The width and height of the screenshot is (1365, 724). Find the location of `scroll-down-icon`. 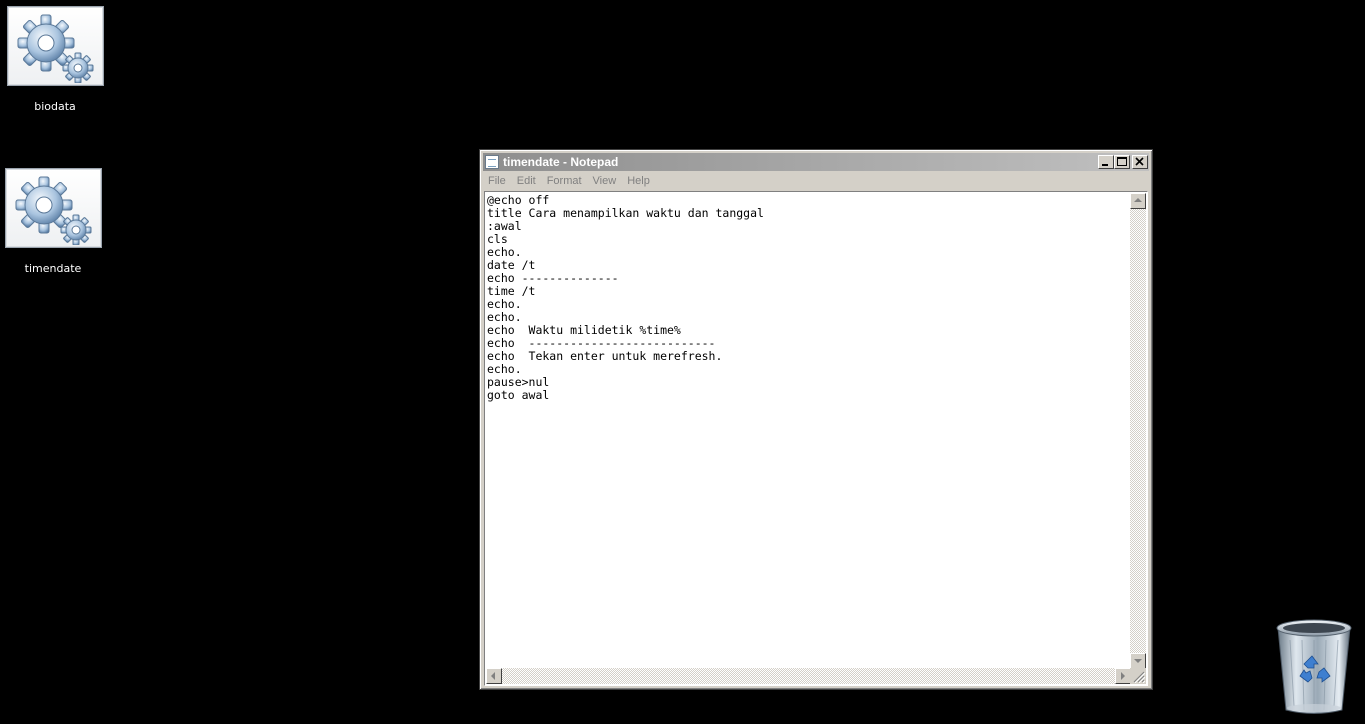

scroll-down-icon is located at coordinates (1138, 661).